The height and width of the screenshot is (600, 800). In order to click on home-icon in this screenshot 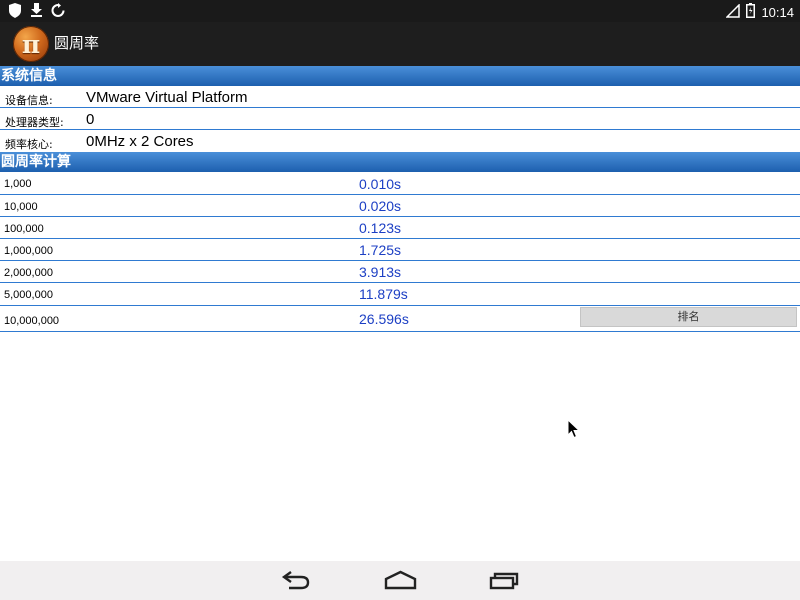, I will do `click(400, 582)`.